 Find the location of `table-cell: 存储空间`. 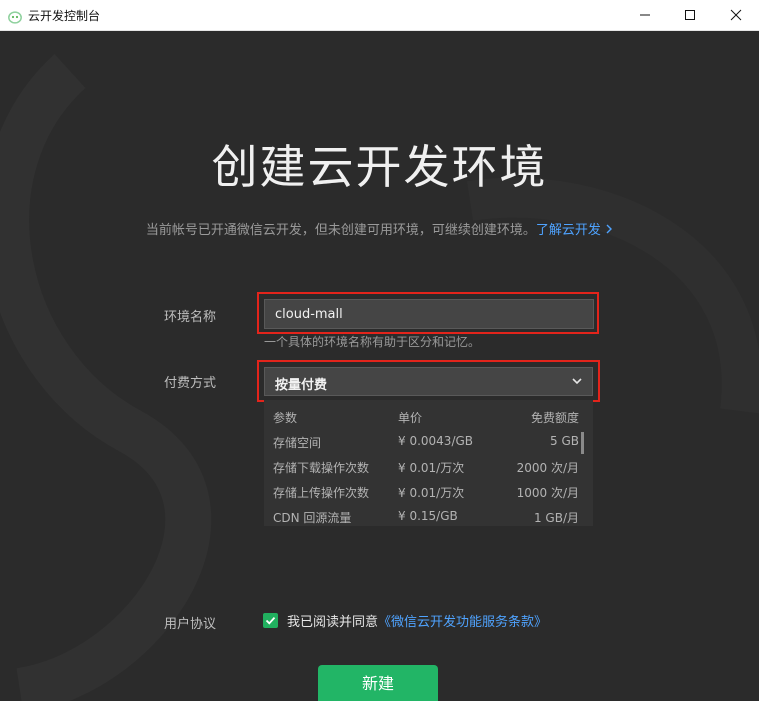

table-cell: 存储空间 is located at coordinates (297, 443).